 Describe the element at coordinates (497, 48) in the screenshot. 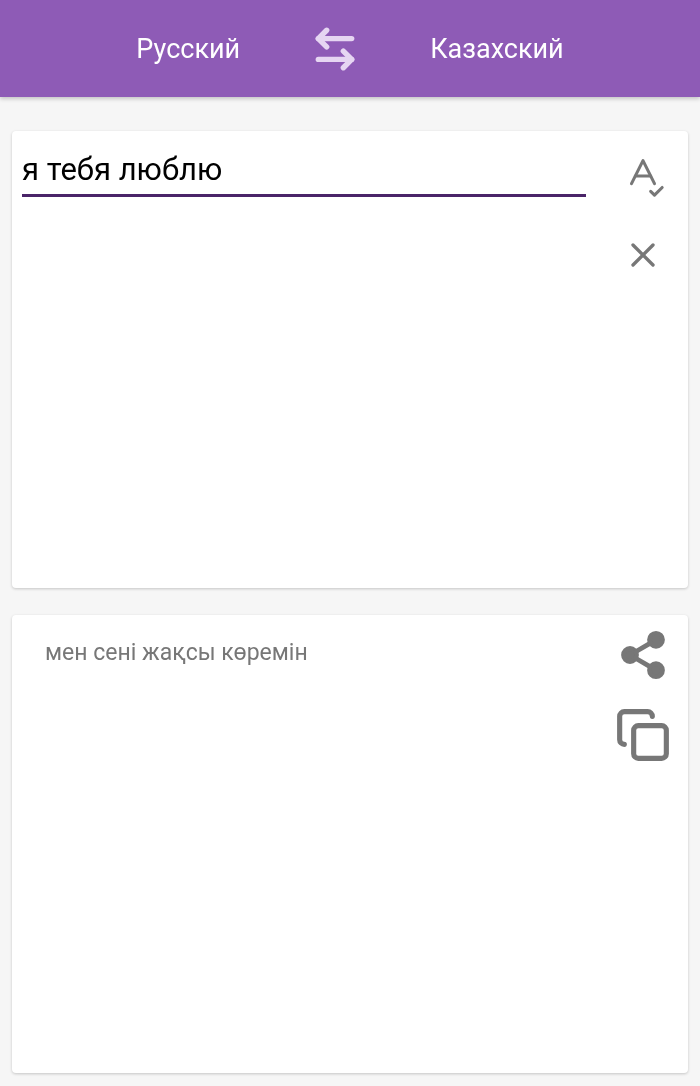

I see `target-language-button: Казахский` at that location.